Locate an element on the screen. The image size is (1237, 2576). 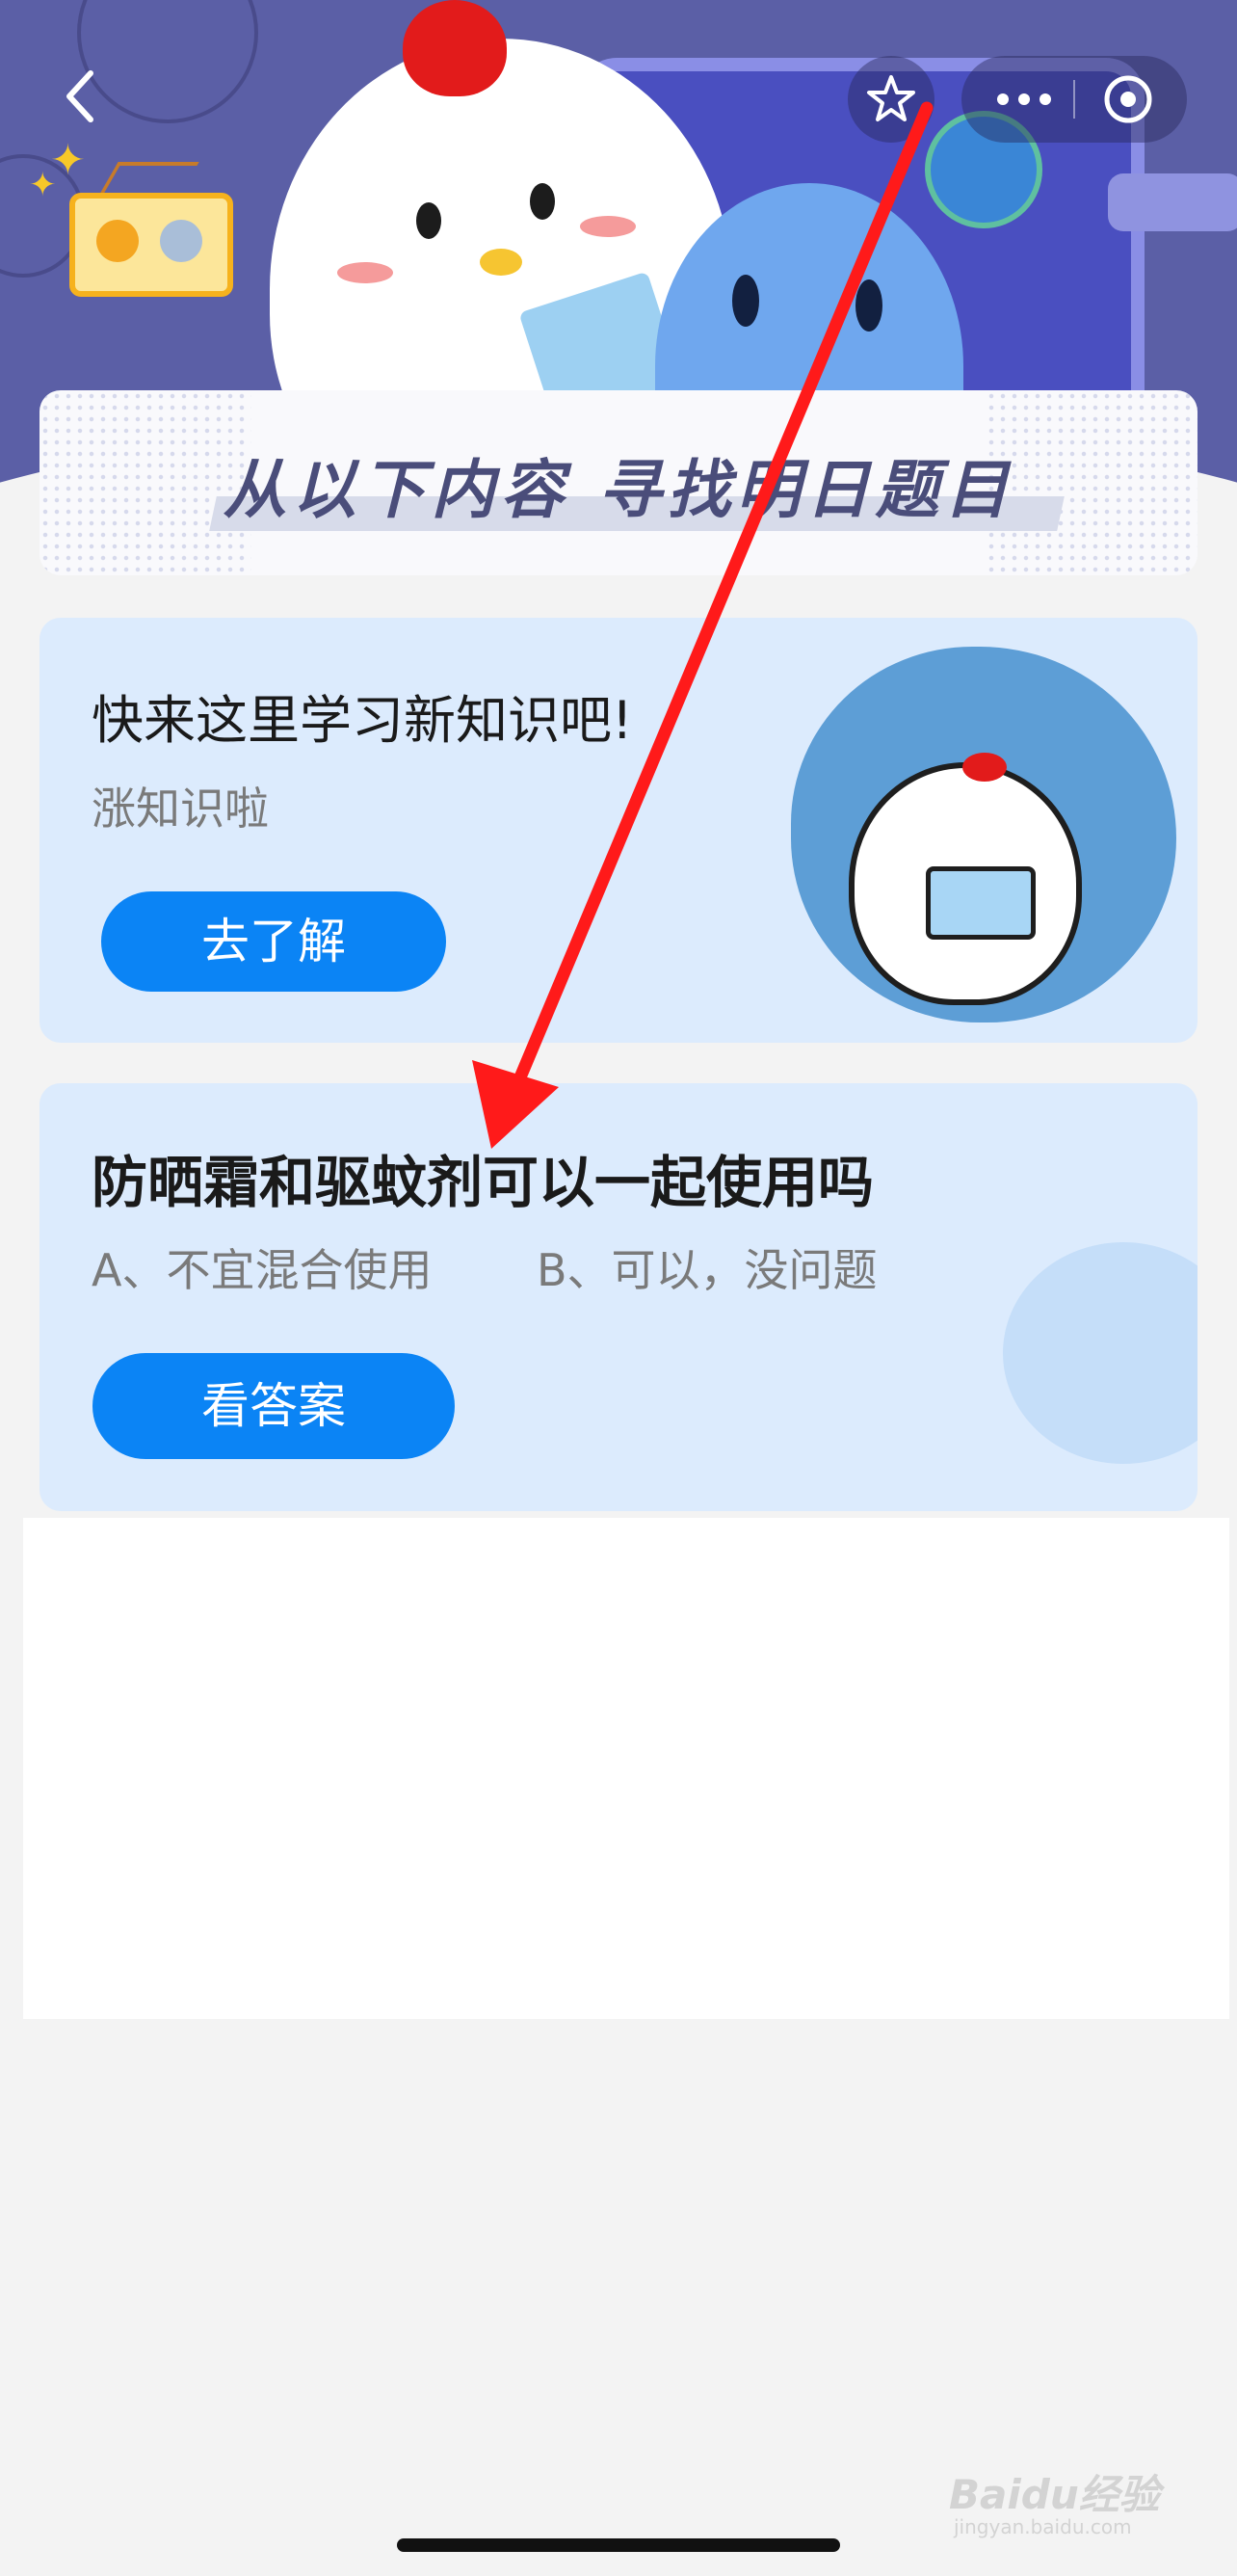
back-button is located at coordinates (81, 98).